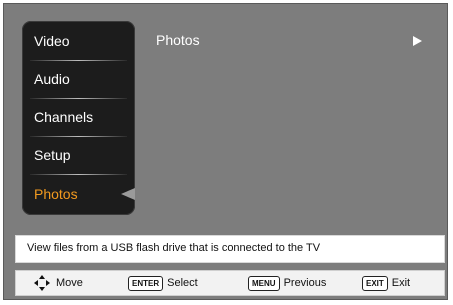  What do you see at coordinates (78, 41) in the screenshot?
I see `menu-item-video: Video` at bounding box center [78, 41].